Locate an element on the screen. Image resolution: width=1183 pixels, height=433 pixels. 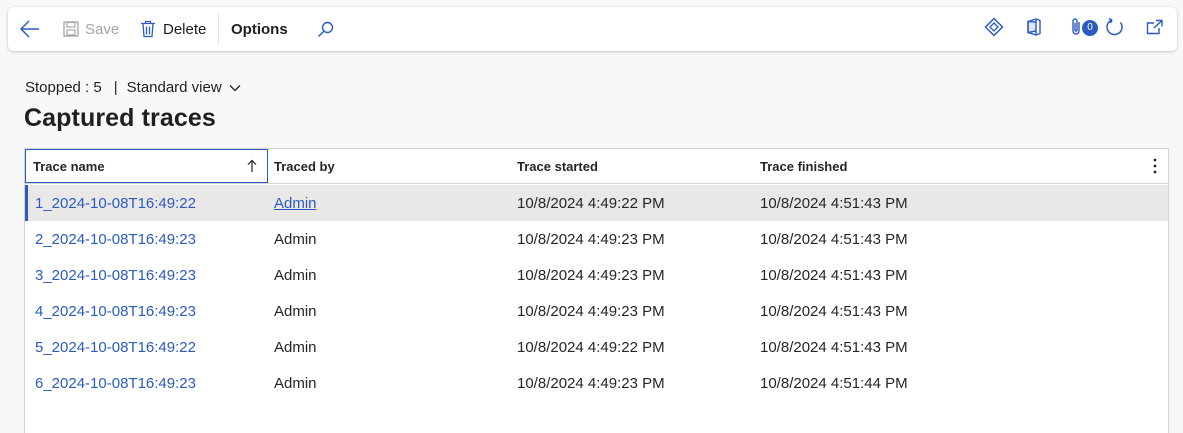
save-button: Save is located at coordinates (91, 29).